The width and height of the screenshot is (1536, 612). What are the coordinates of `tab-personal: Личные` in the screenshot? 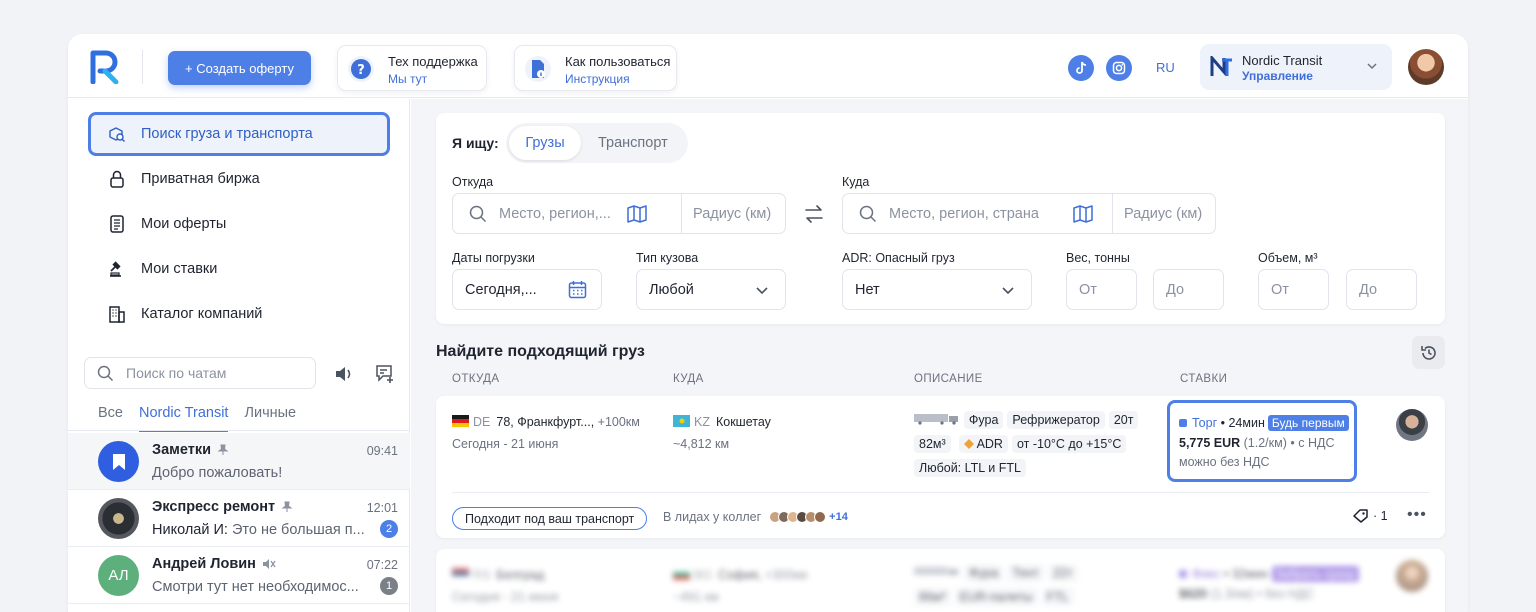 It's located at (270, 418).